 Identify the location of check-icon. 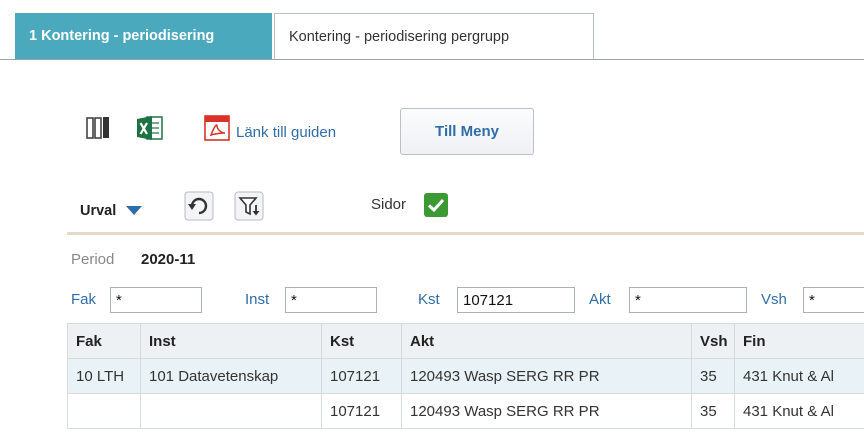
(436, 205).